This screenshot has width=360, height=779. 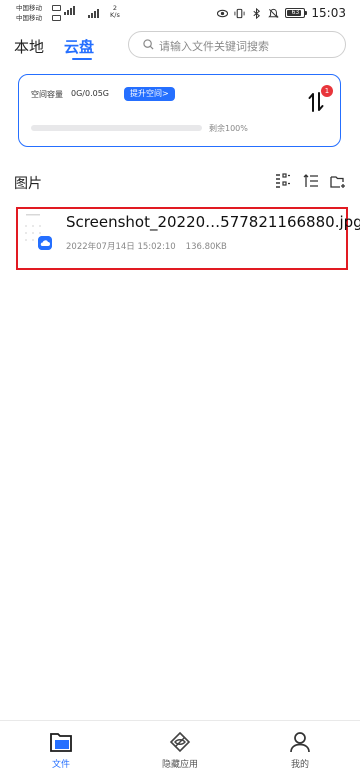 What do you see at coordinates (45, 243) in the screenshot?
I see `cloud-icon` at bounding box center [45, 243].